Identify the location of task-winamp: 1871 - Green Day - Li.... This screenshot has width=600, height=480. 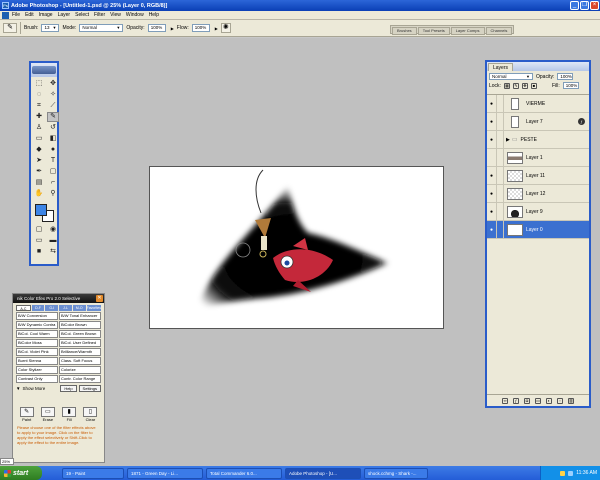
(165, 473).